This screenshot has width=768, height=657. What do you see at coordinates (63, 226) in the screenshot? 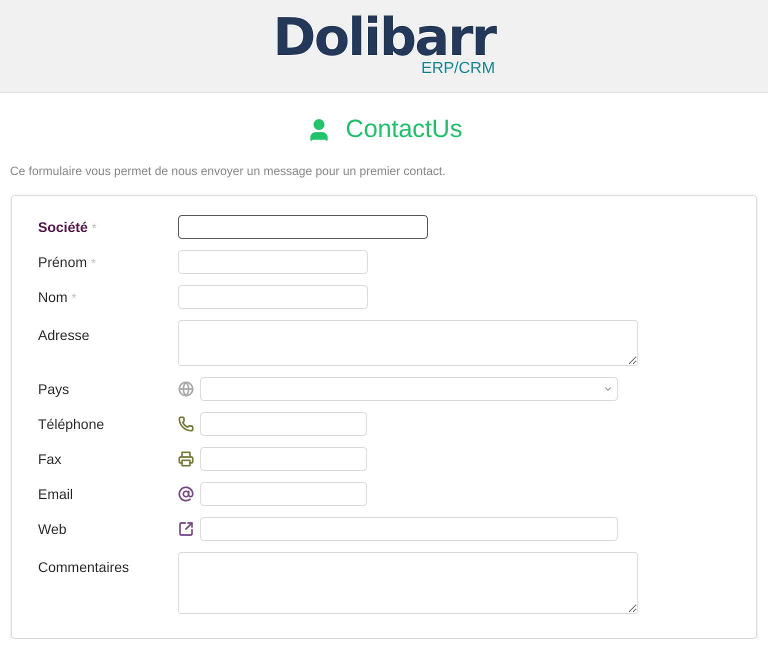
I see `field-label: Société` at bounding box center [63, 226].